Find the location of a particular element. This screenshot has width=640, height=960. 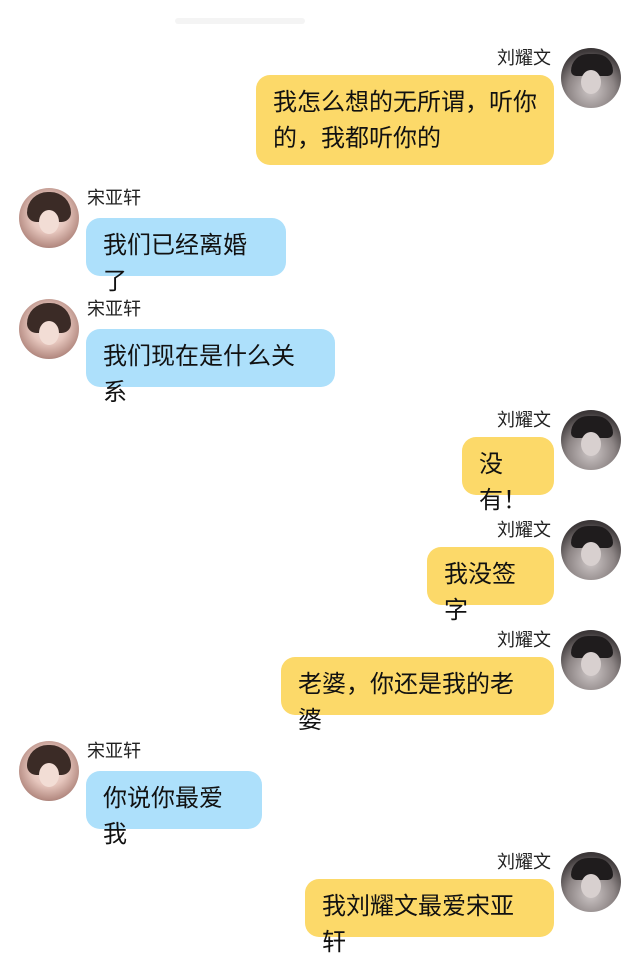

message-bubble: 没有！ is located at coordinates (508, 475).